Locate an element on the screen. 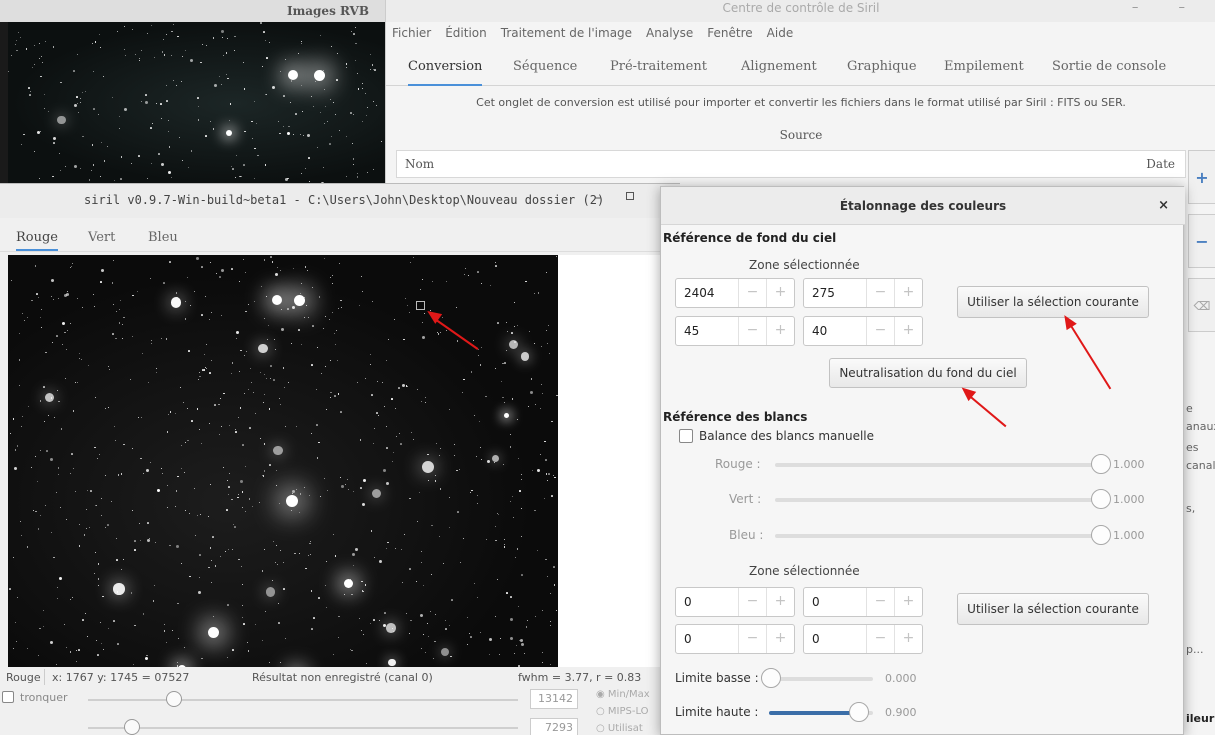  low-slider-knob is located at coordinates (132, 727).